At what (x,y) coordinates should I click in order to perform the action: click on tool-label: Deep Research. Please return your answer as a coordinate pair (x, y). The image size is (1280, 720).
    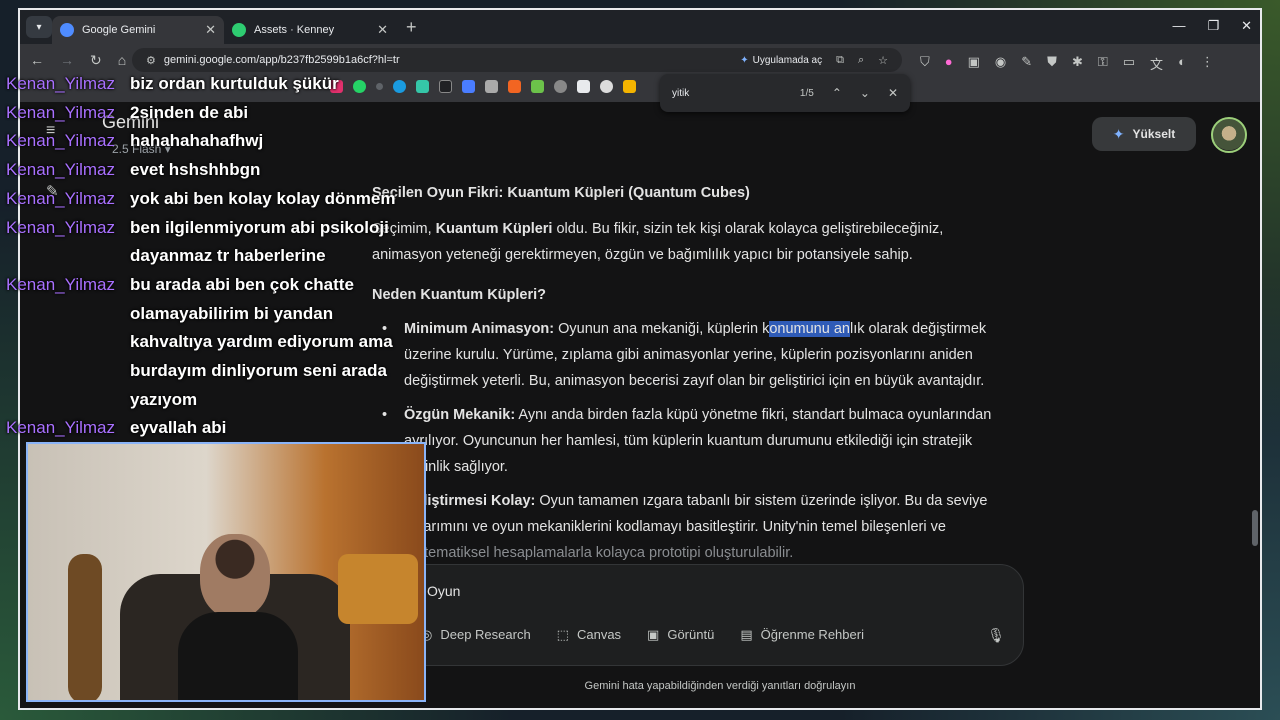
    Looking at the image, I should click on (485, 634).